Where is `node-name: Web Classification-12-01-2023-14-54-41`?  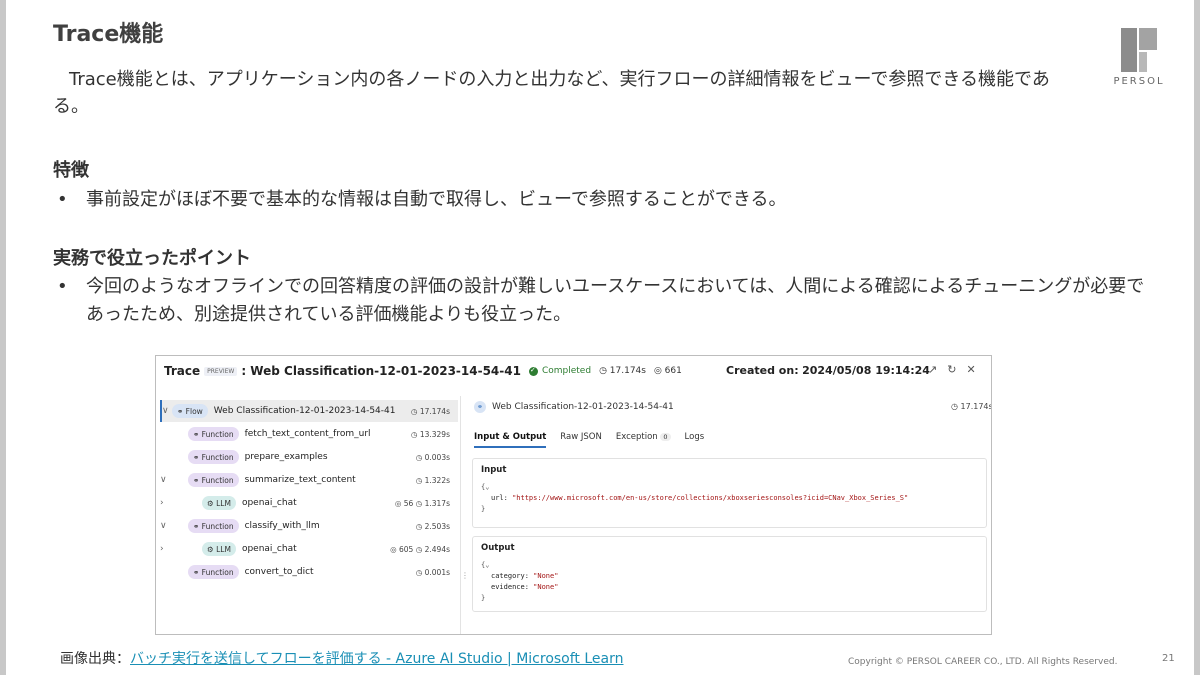
node-name: Web Classification-12-01-2023-14-54-41 is located at coordinates (304, 411).